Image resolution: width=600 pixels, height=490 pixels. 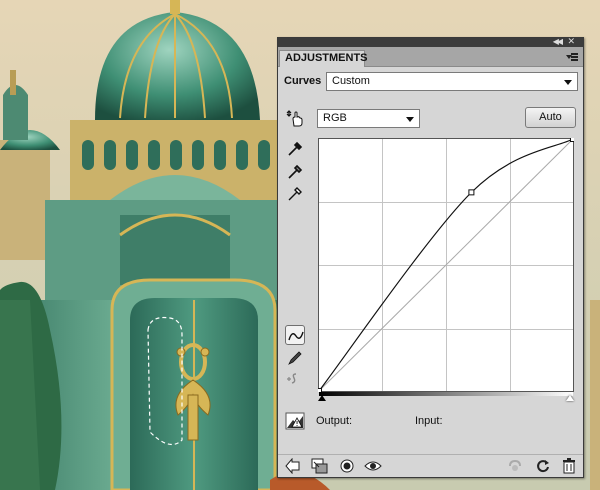 What do you see at coordinates (570, 398) in the screenshot?
I see `white-point-slider` at bounding box center [570, 398].